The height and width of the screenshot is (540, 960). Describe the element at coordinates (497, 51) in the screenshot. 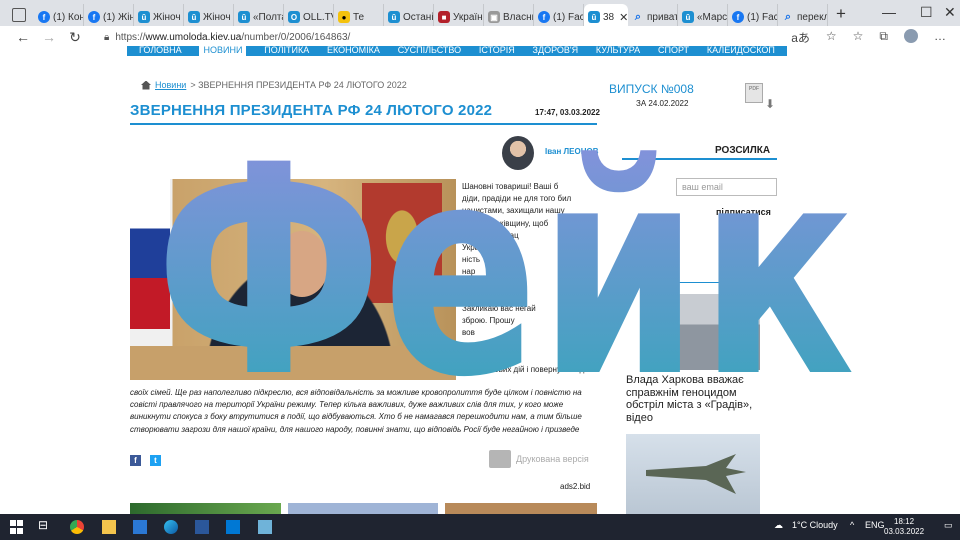

I see `nav-item: ІСТОРІЯ` at that location.